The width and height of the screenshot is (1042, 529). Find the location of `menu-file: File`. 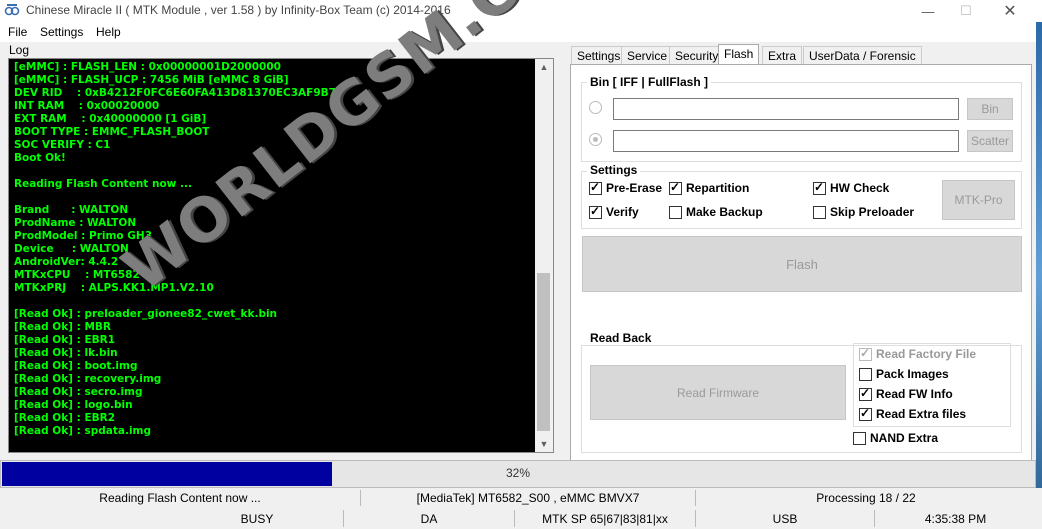

menu-file: File is located at coordinates (17, 32).